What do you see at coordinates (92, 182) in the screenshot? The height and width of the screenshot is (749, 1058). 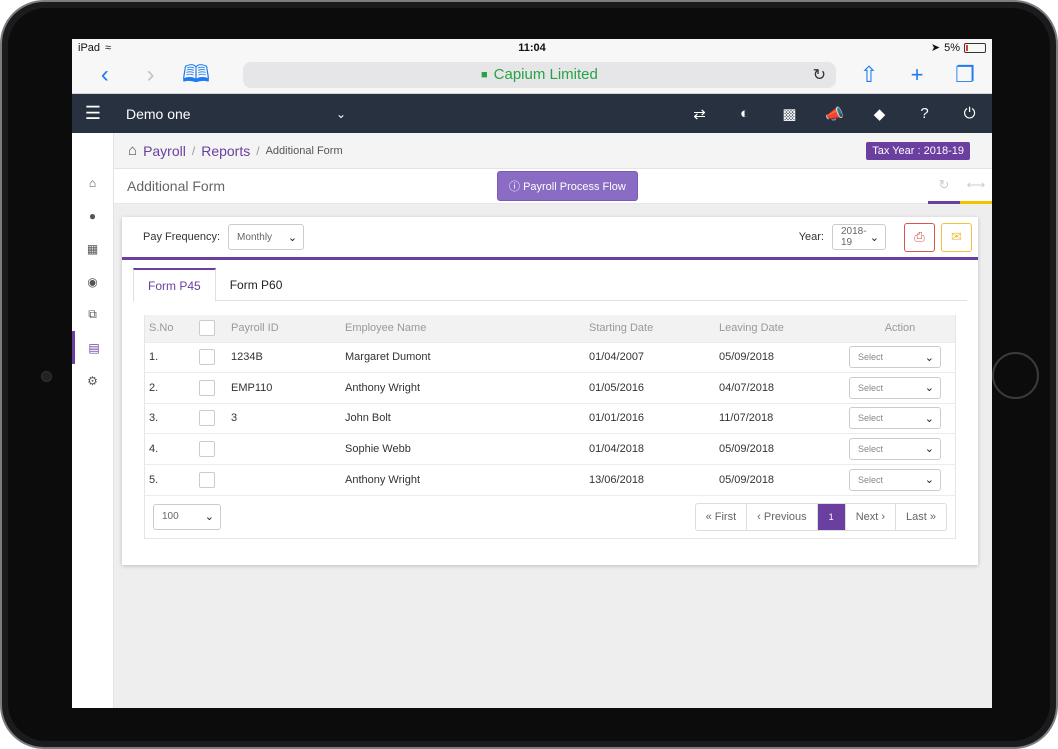 I see `sidebar-home-icon: ⌂` at bounding box center [92, 182].